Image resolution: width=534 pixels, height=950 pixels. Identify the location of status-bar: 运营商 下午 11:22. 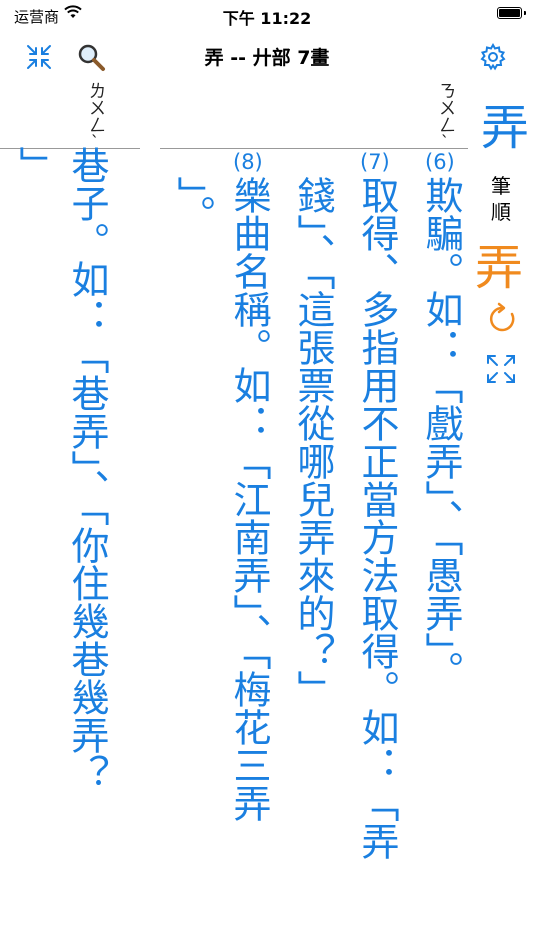
(267, 15).